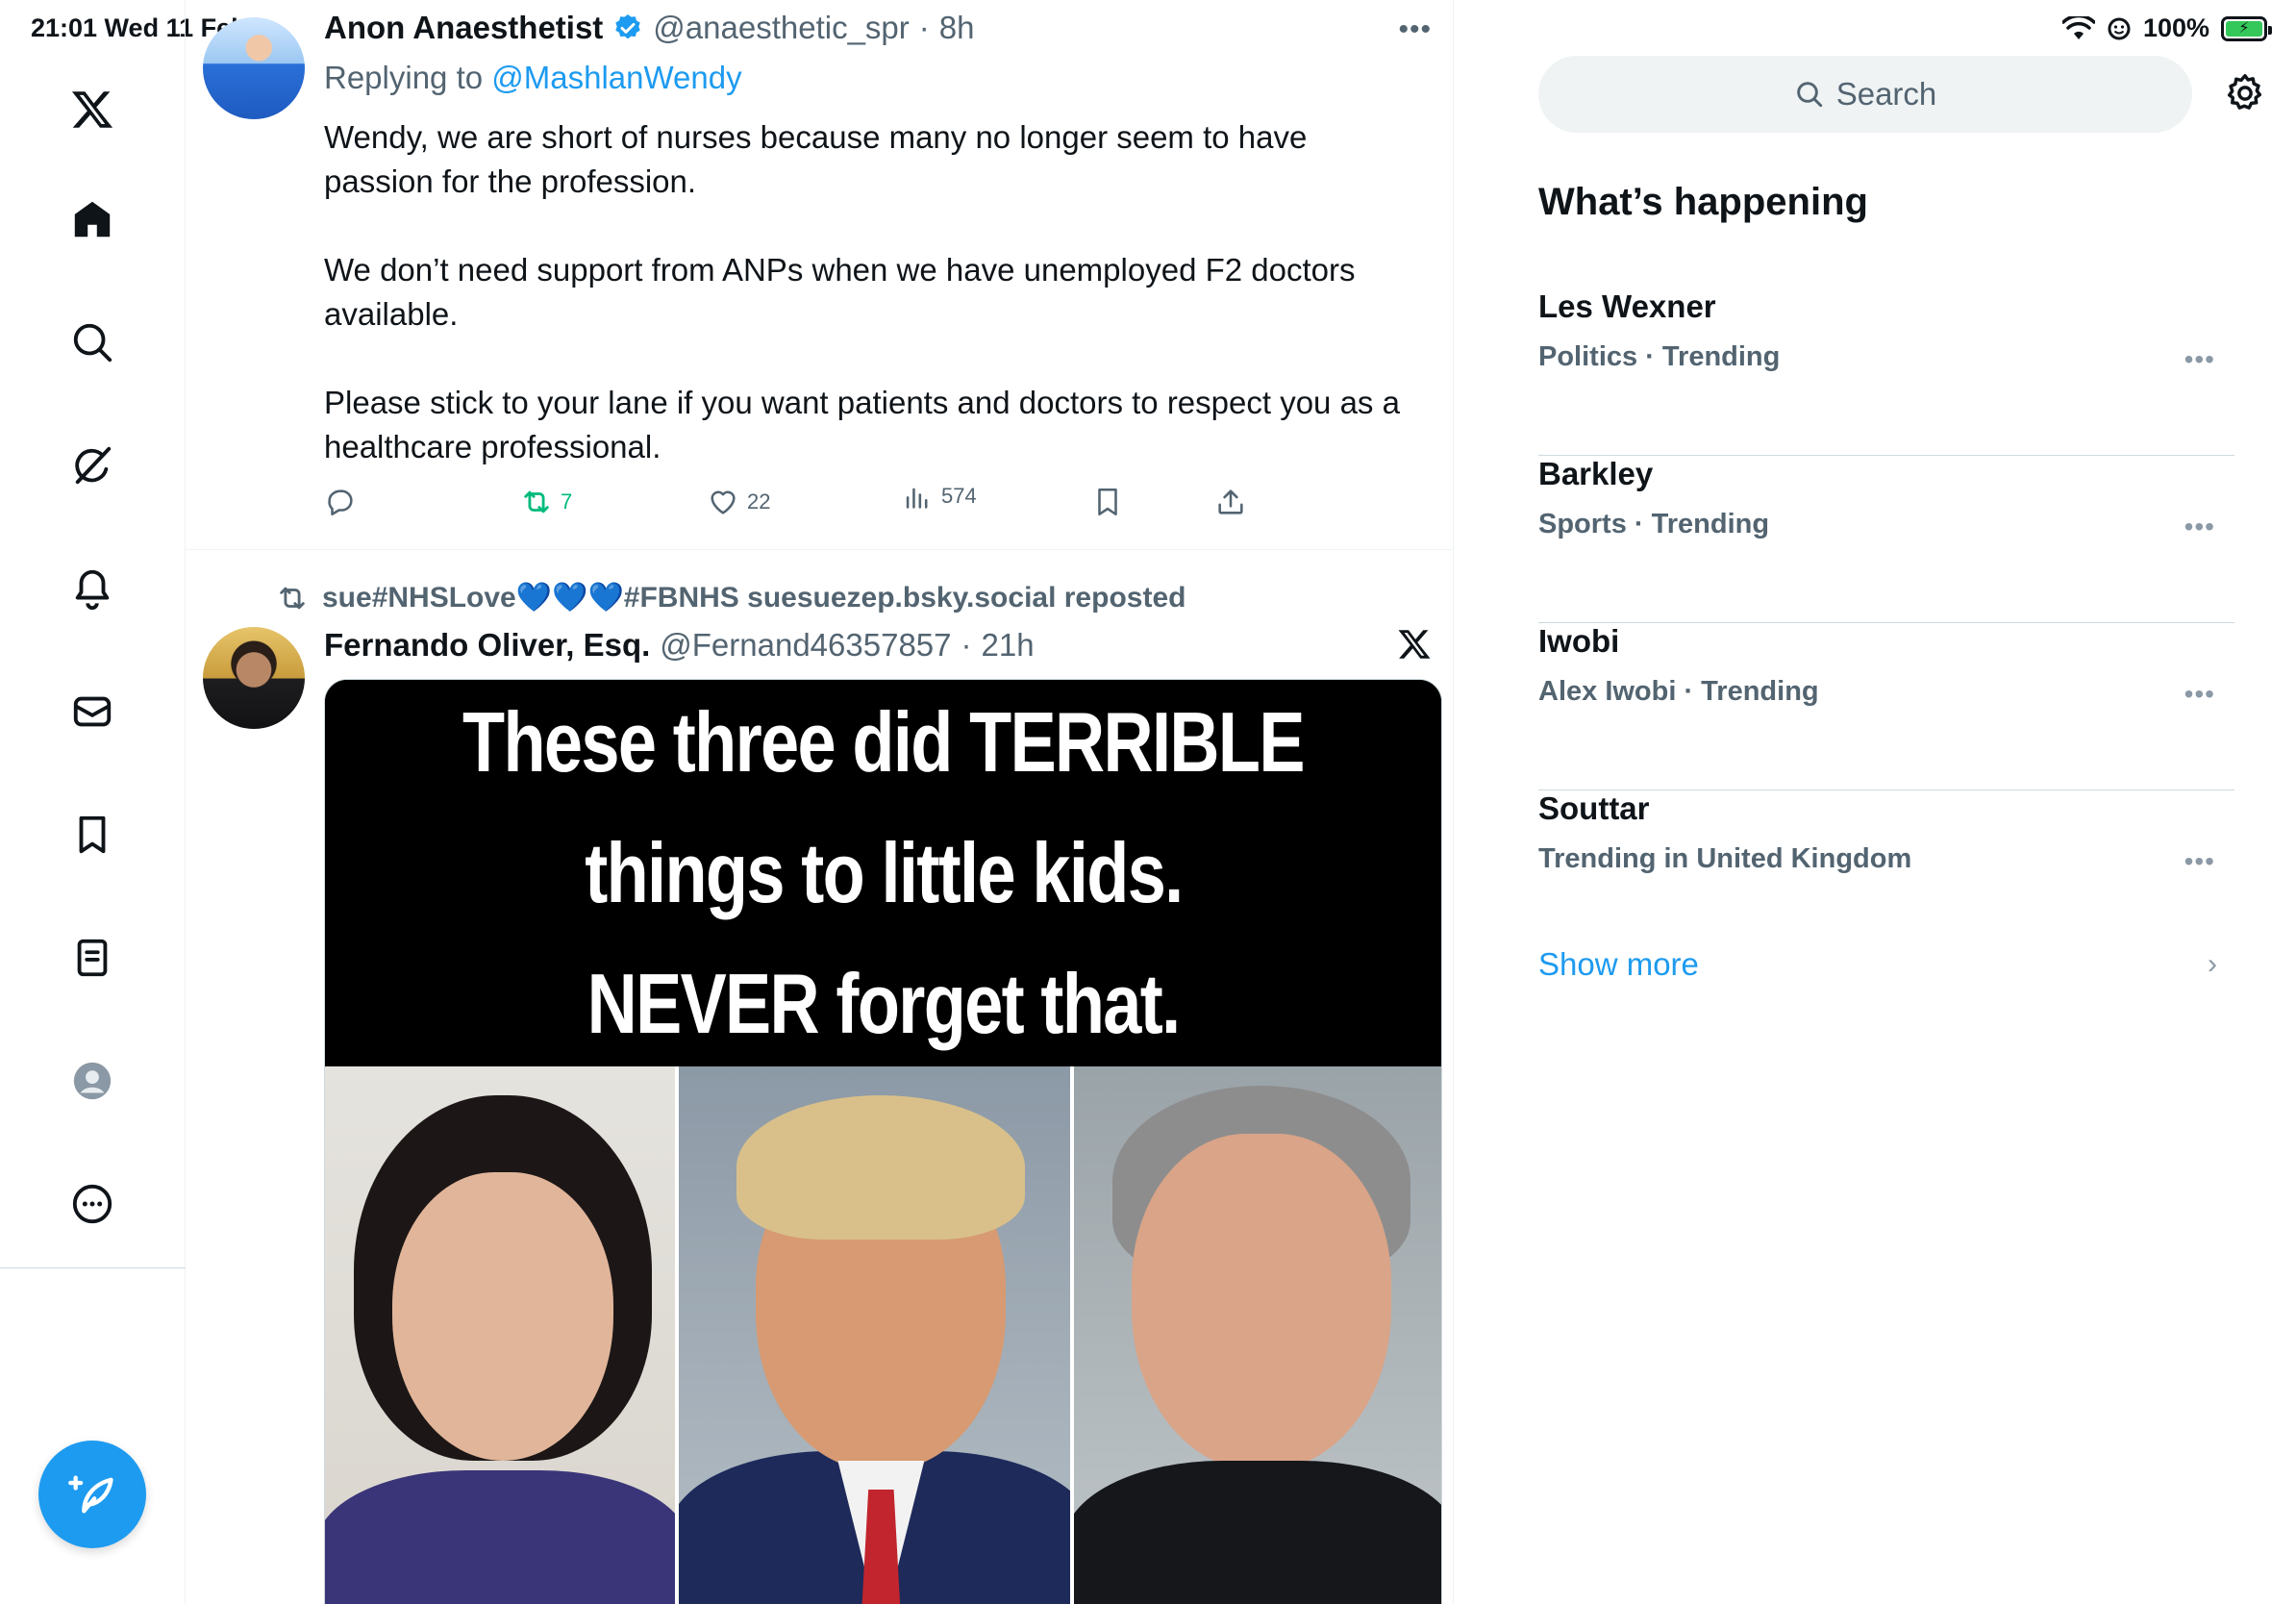 This screenshot has width=2296, height=1604. I want to click on trend-meta: Sports · Trending, so click(1654, 524).